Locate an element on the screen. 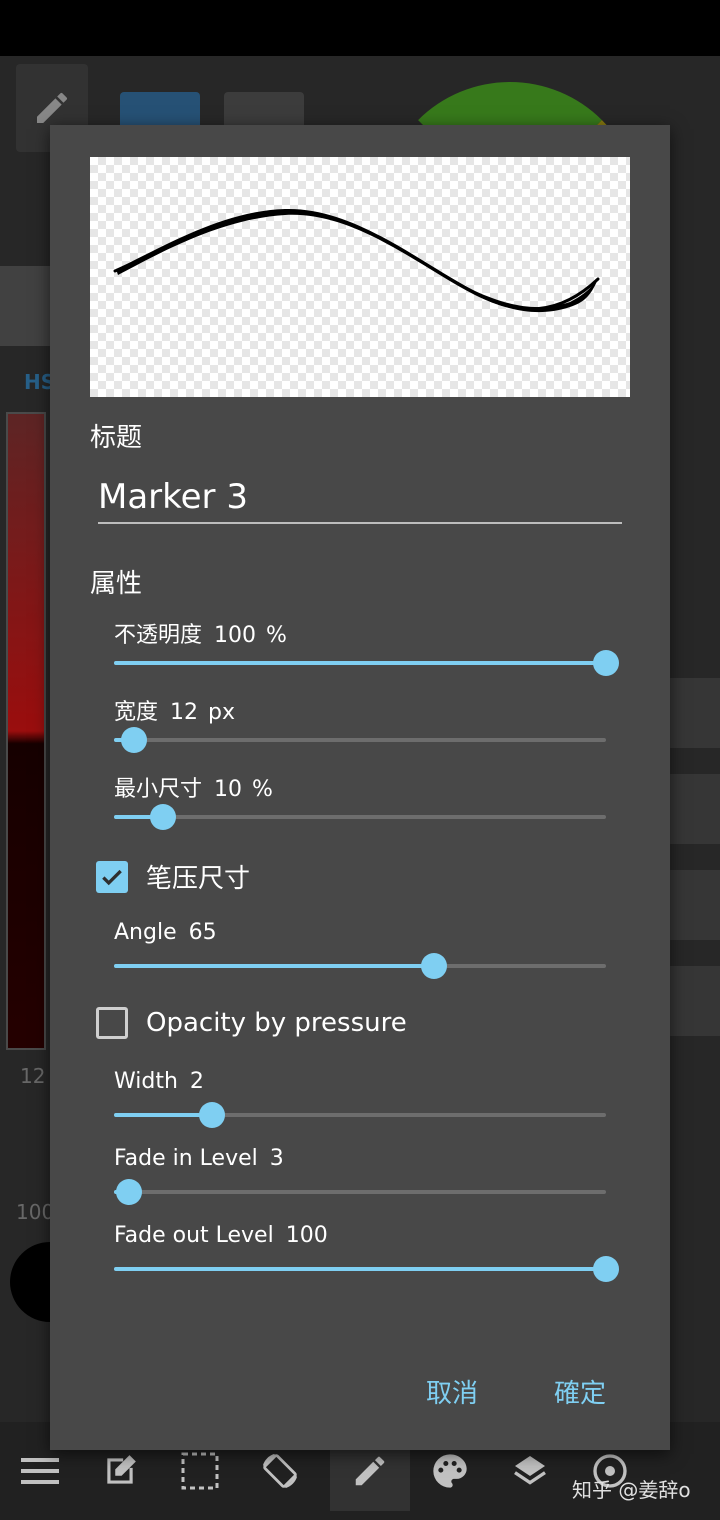 The height and width of the screenshot is (1520, 720). fade-in-slider is located at coordinates (360, 1192).